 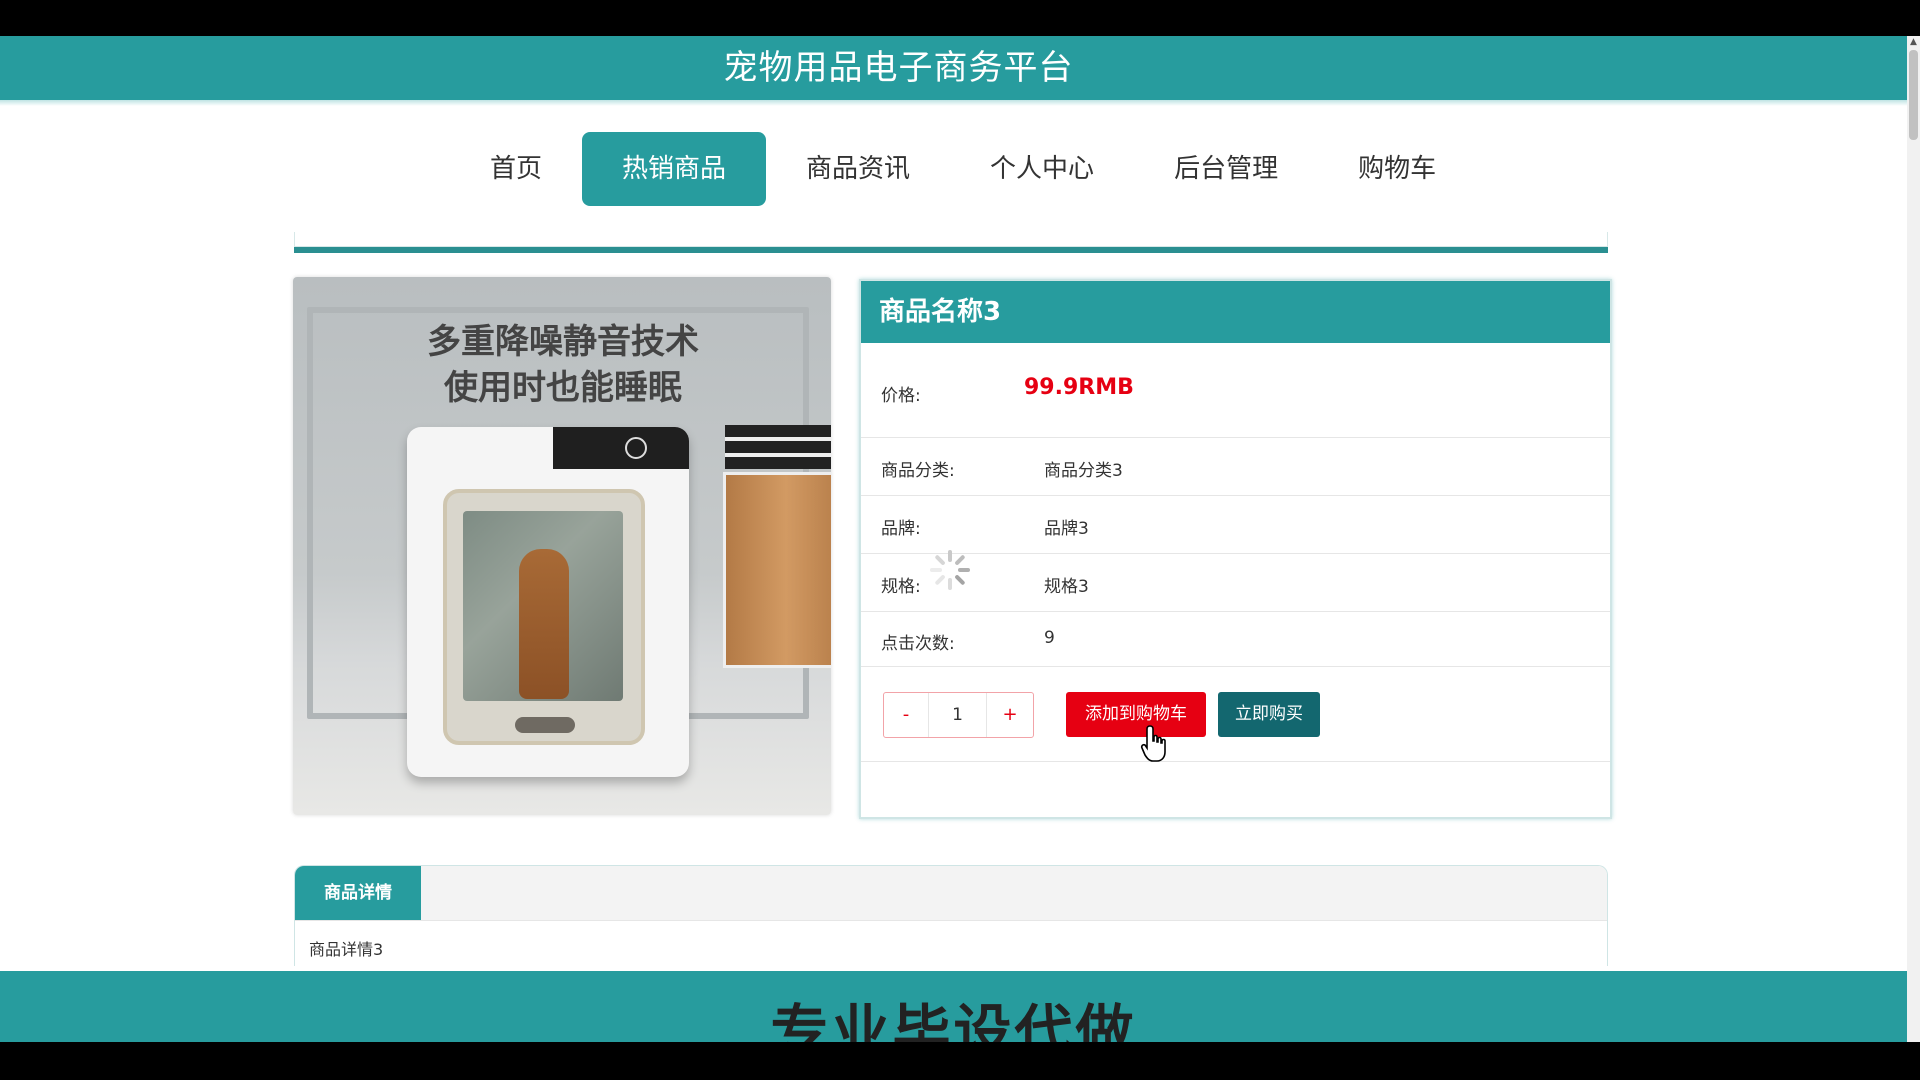 What do you see at coordinates (544, 624) in the screenshot?
I see `image-cat` at bounding box center [544, 624].